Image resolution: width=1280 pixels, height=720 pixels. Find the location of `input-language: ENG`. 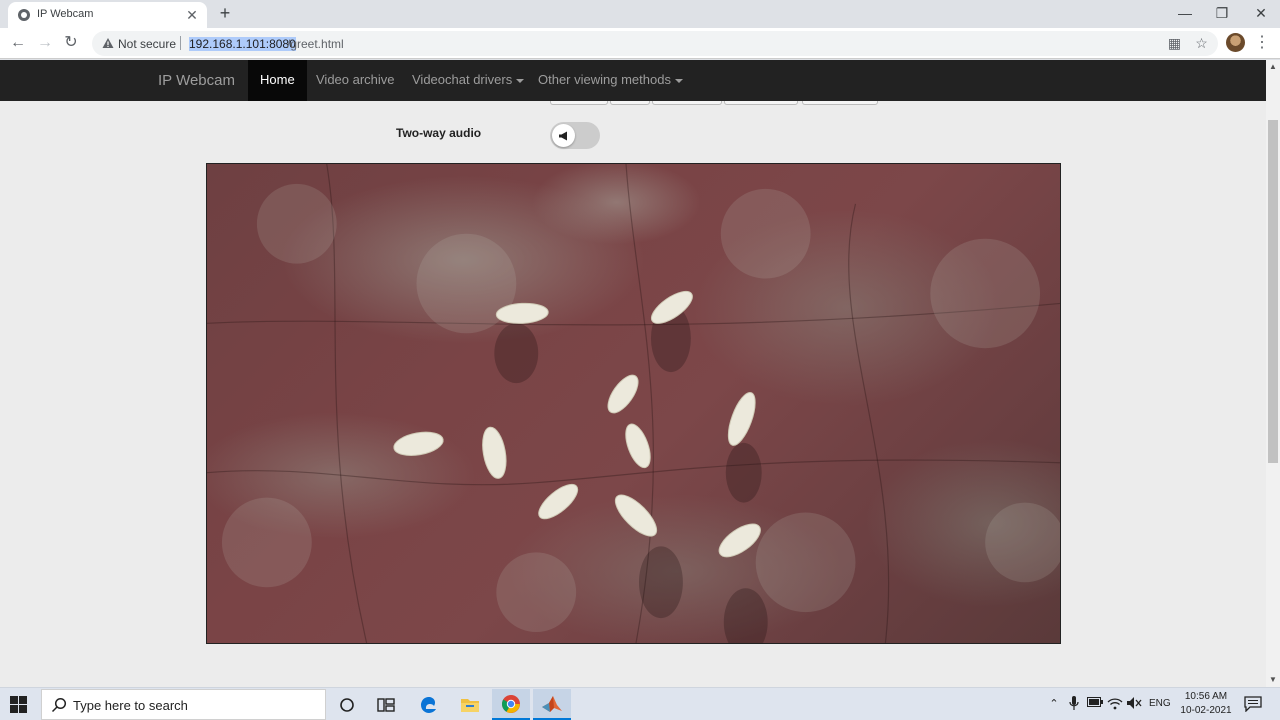

input-language: ENG is located at coordinates (1160, 703).